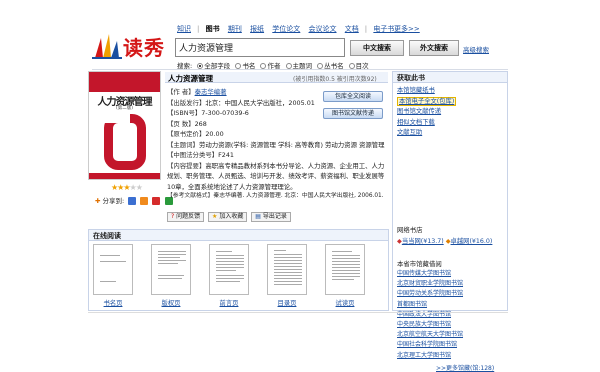  What do you see at coordinates (353, 96) in the screenshot?
I see `full-text-read-button: 包库全文阅读` at bounding box center [353, 96].